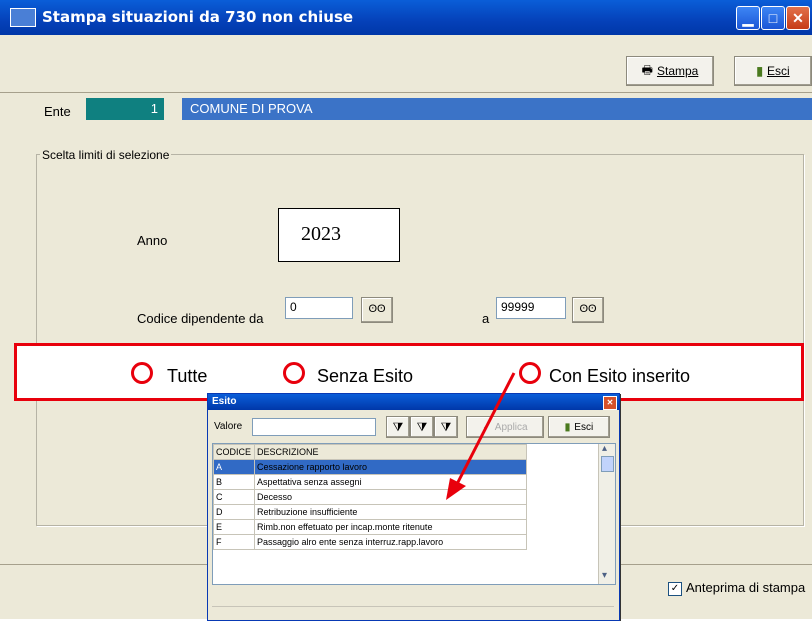  Describe the element at coordinates (497, 109) in the screenshot. I see `ente-name-field: COMUNE DI PROVA` at that location.